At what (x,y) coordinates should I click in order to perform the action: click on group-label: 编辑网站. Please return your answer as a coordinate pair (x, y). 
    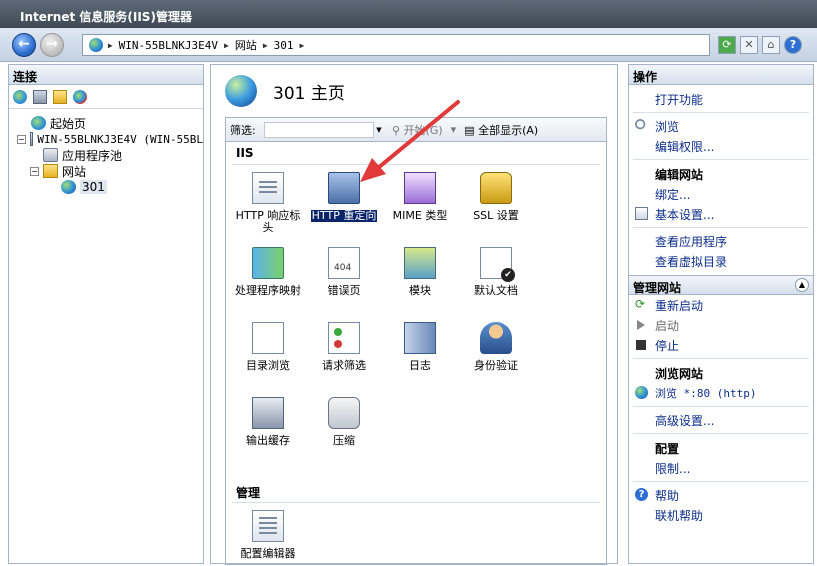
    Looking at the image, I should click on (679, 174).